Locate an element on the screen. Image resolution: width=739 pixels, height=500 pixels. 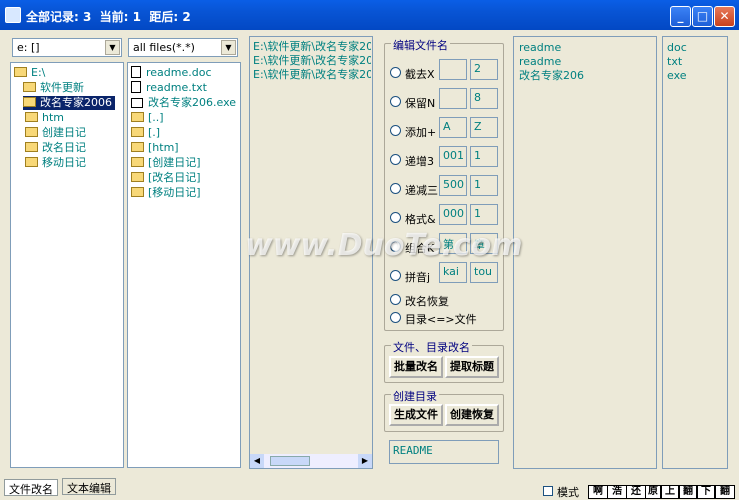
list-item: doc is located at coordinates (677, 48).